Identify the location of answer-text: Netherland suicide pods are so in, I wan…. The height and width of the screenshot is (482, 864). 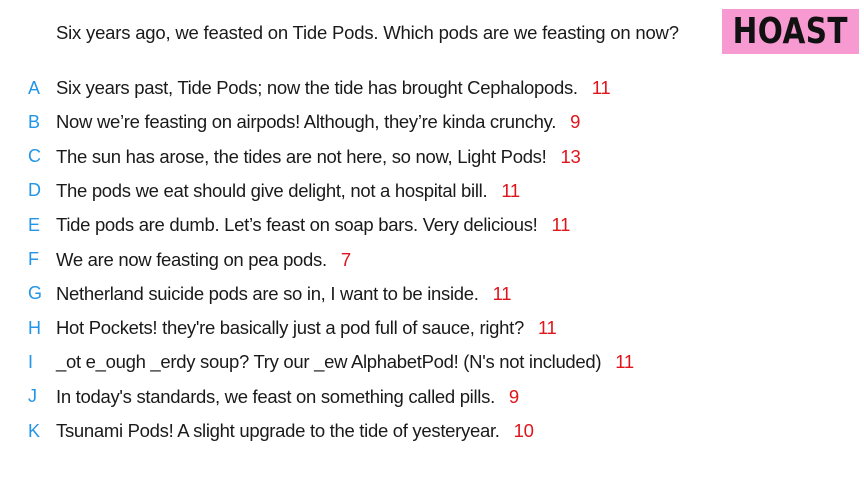
(284, 293).